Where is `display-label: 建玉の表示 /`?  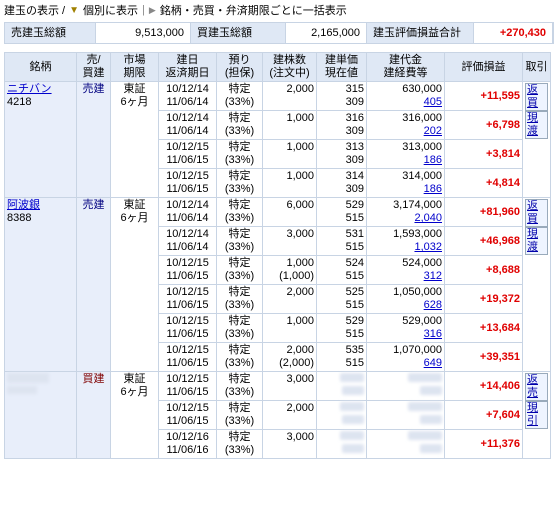
display-label: 建玉の表示 / is located at coordinates (35, 11).